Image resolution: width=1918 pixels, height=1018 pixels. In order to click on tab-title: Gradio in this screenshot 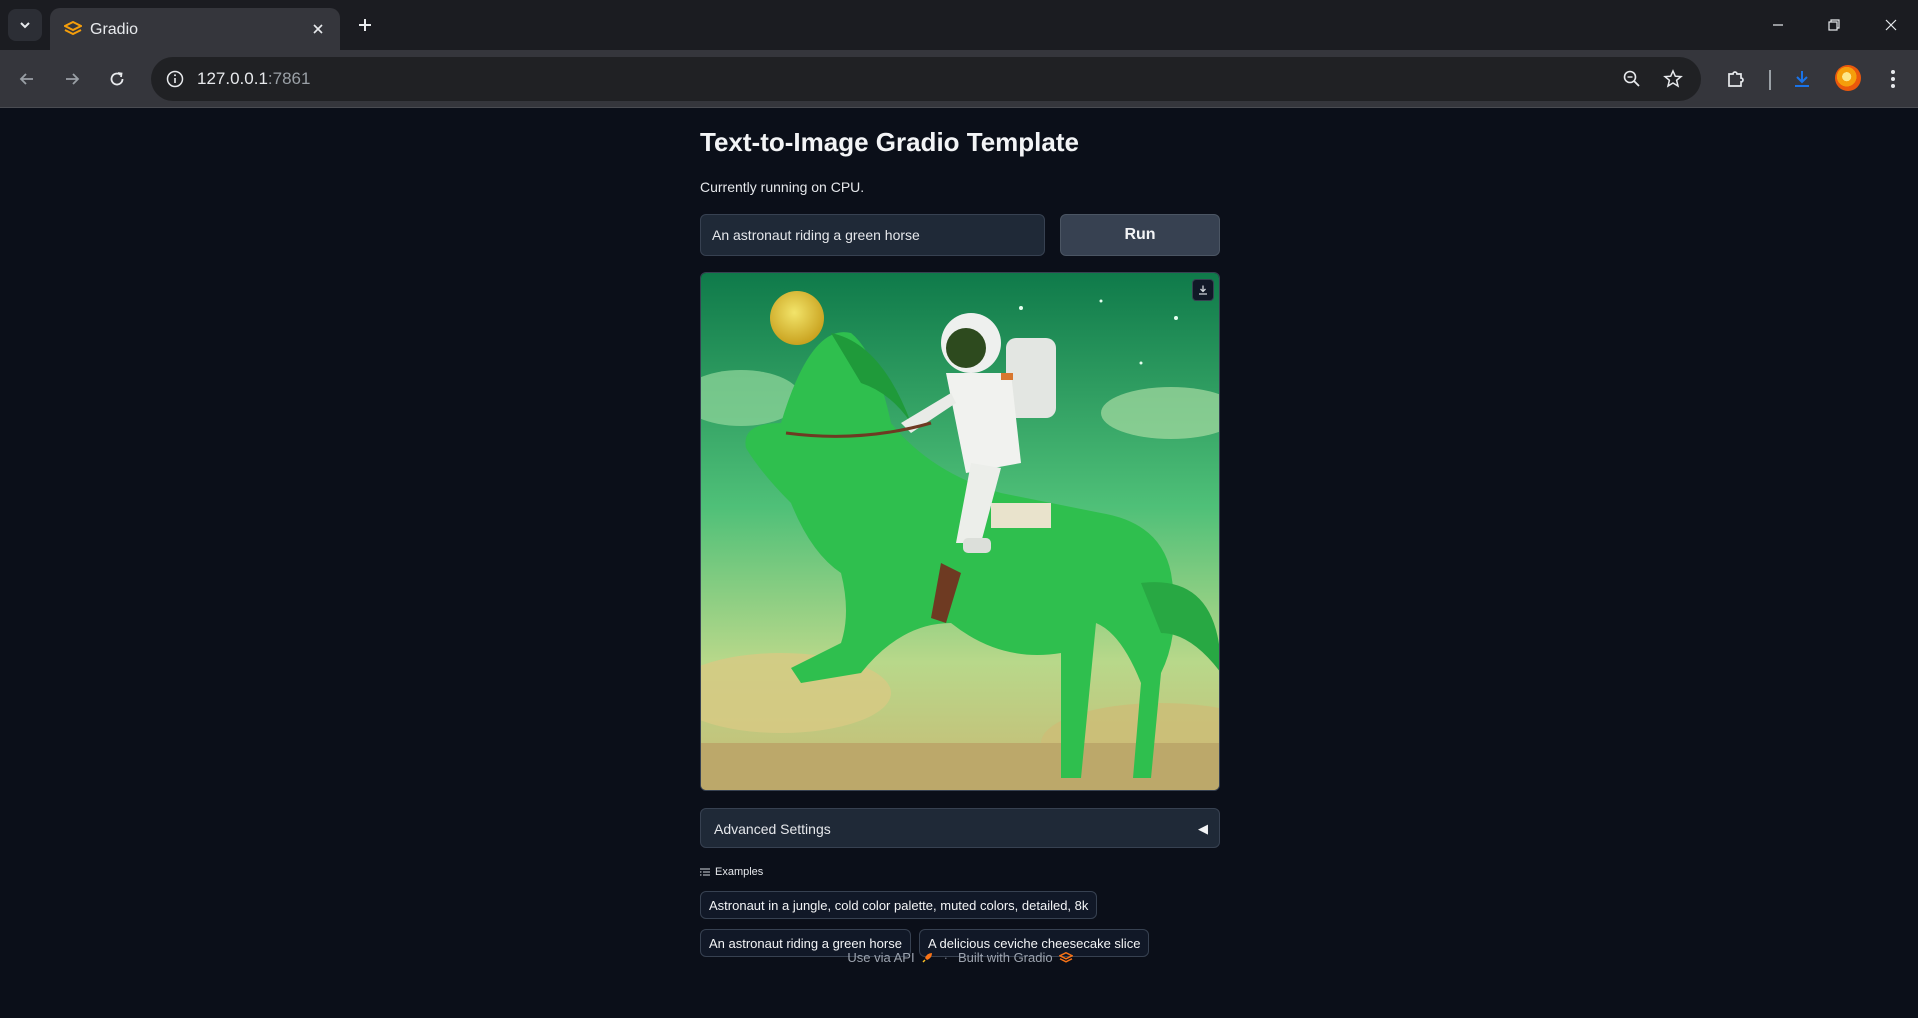, I will do `click(114, 29)`.